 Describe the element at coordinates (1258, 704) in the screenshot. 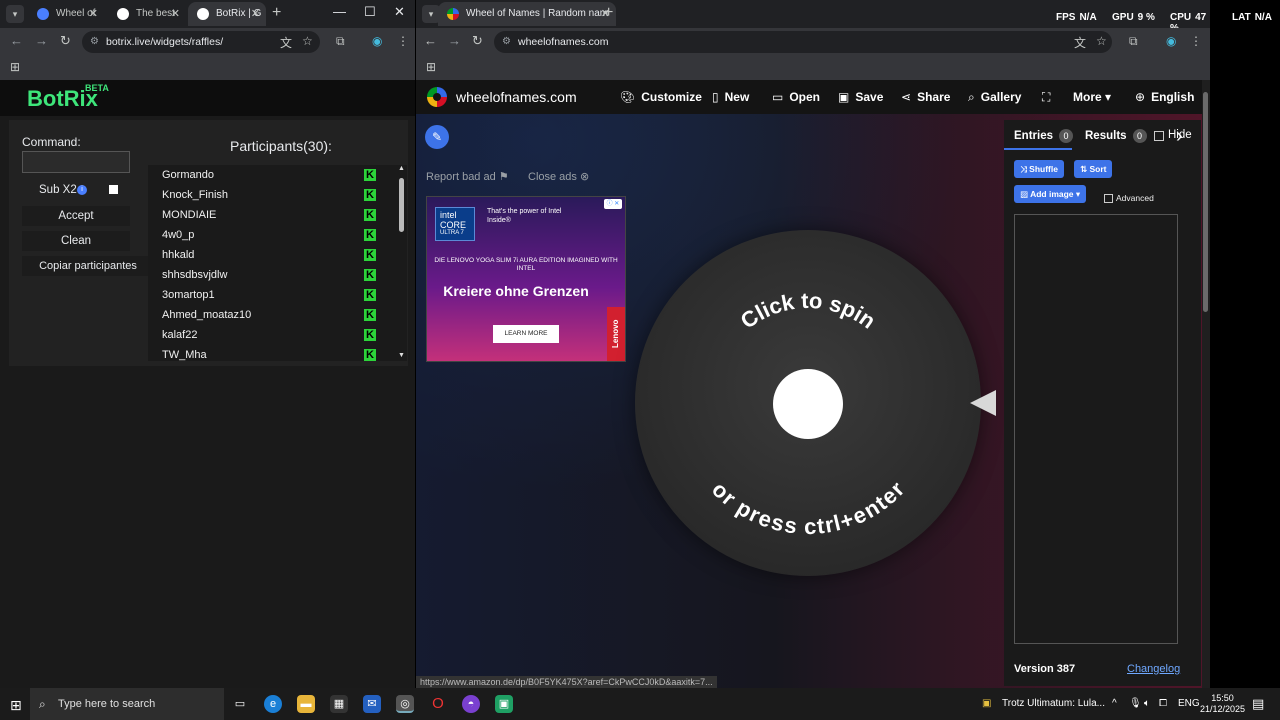

I see `notifications-icon: ▤` at that location.